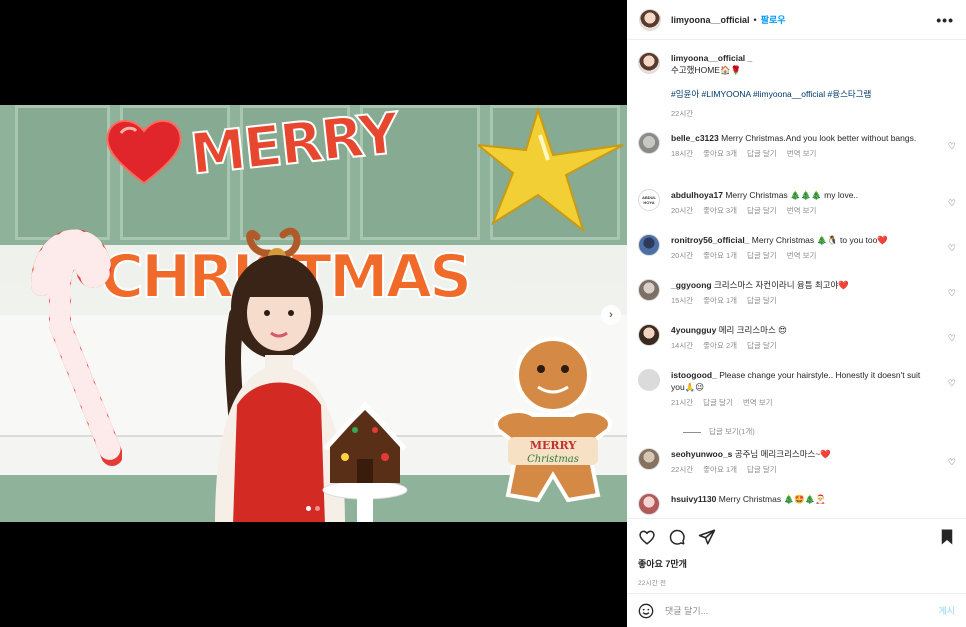 The image size is (966, 627). Describe the element at coordinates (682, 402) in the screenshot. I see `comment-time: 21시간` at that location.